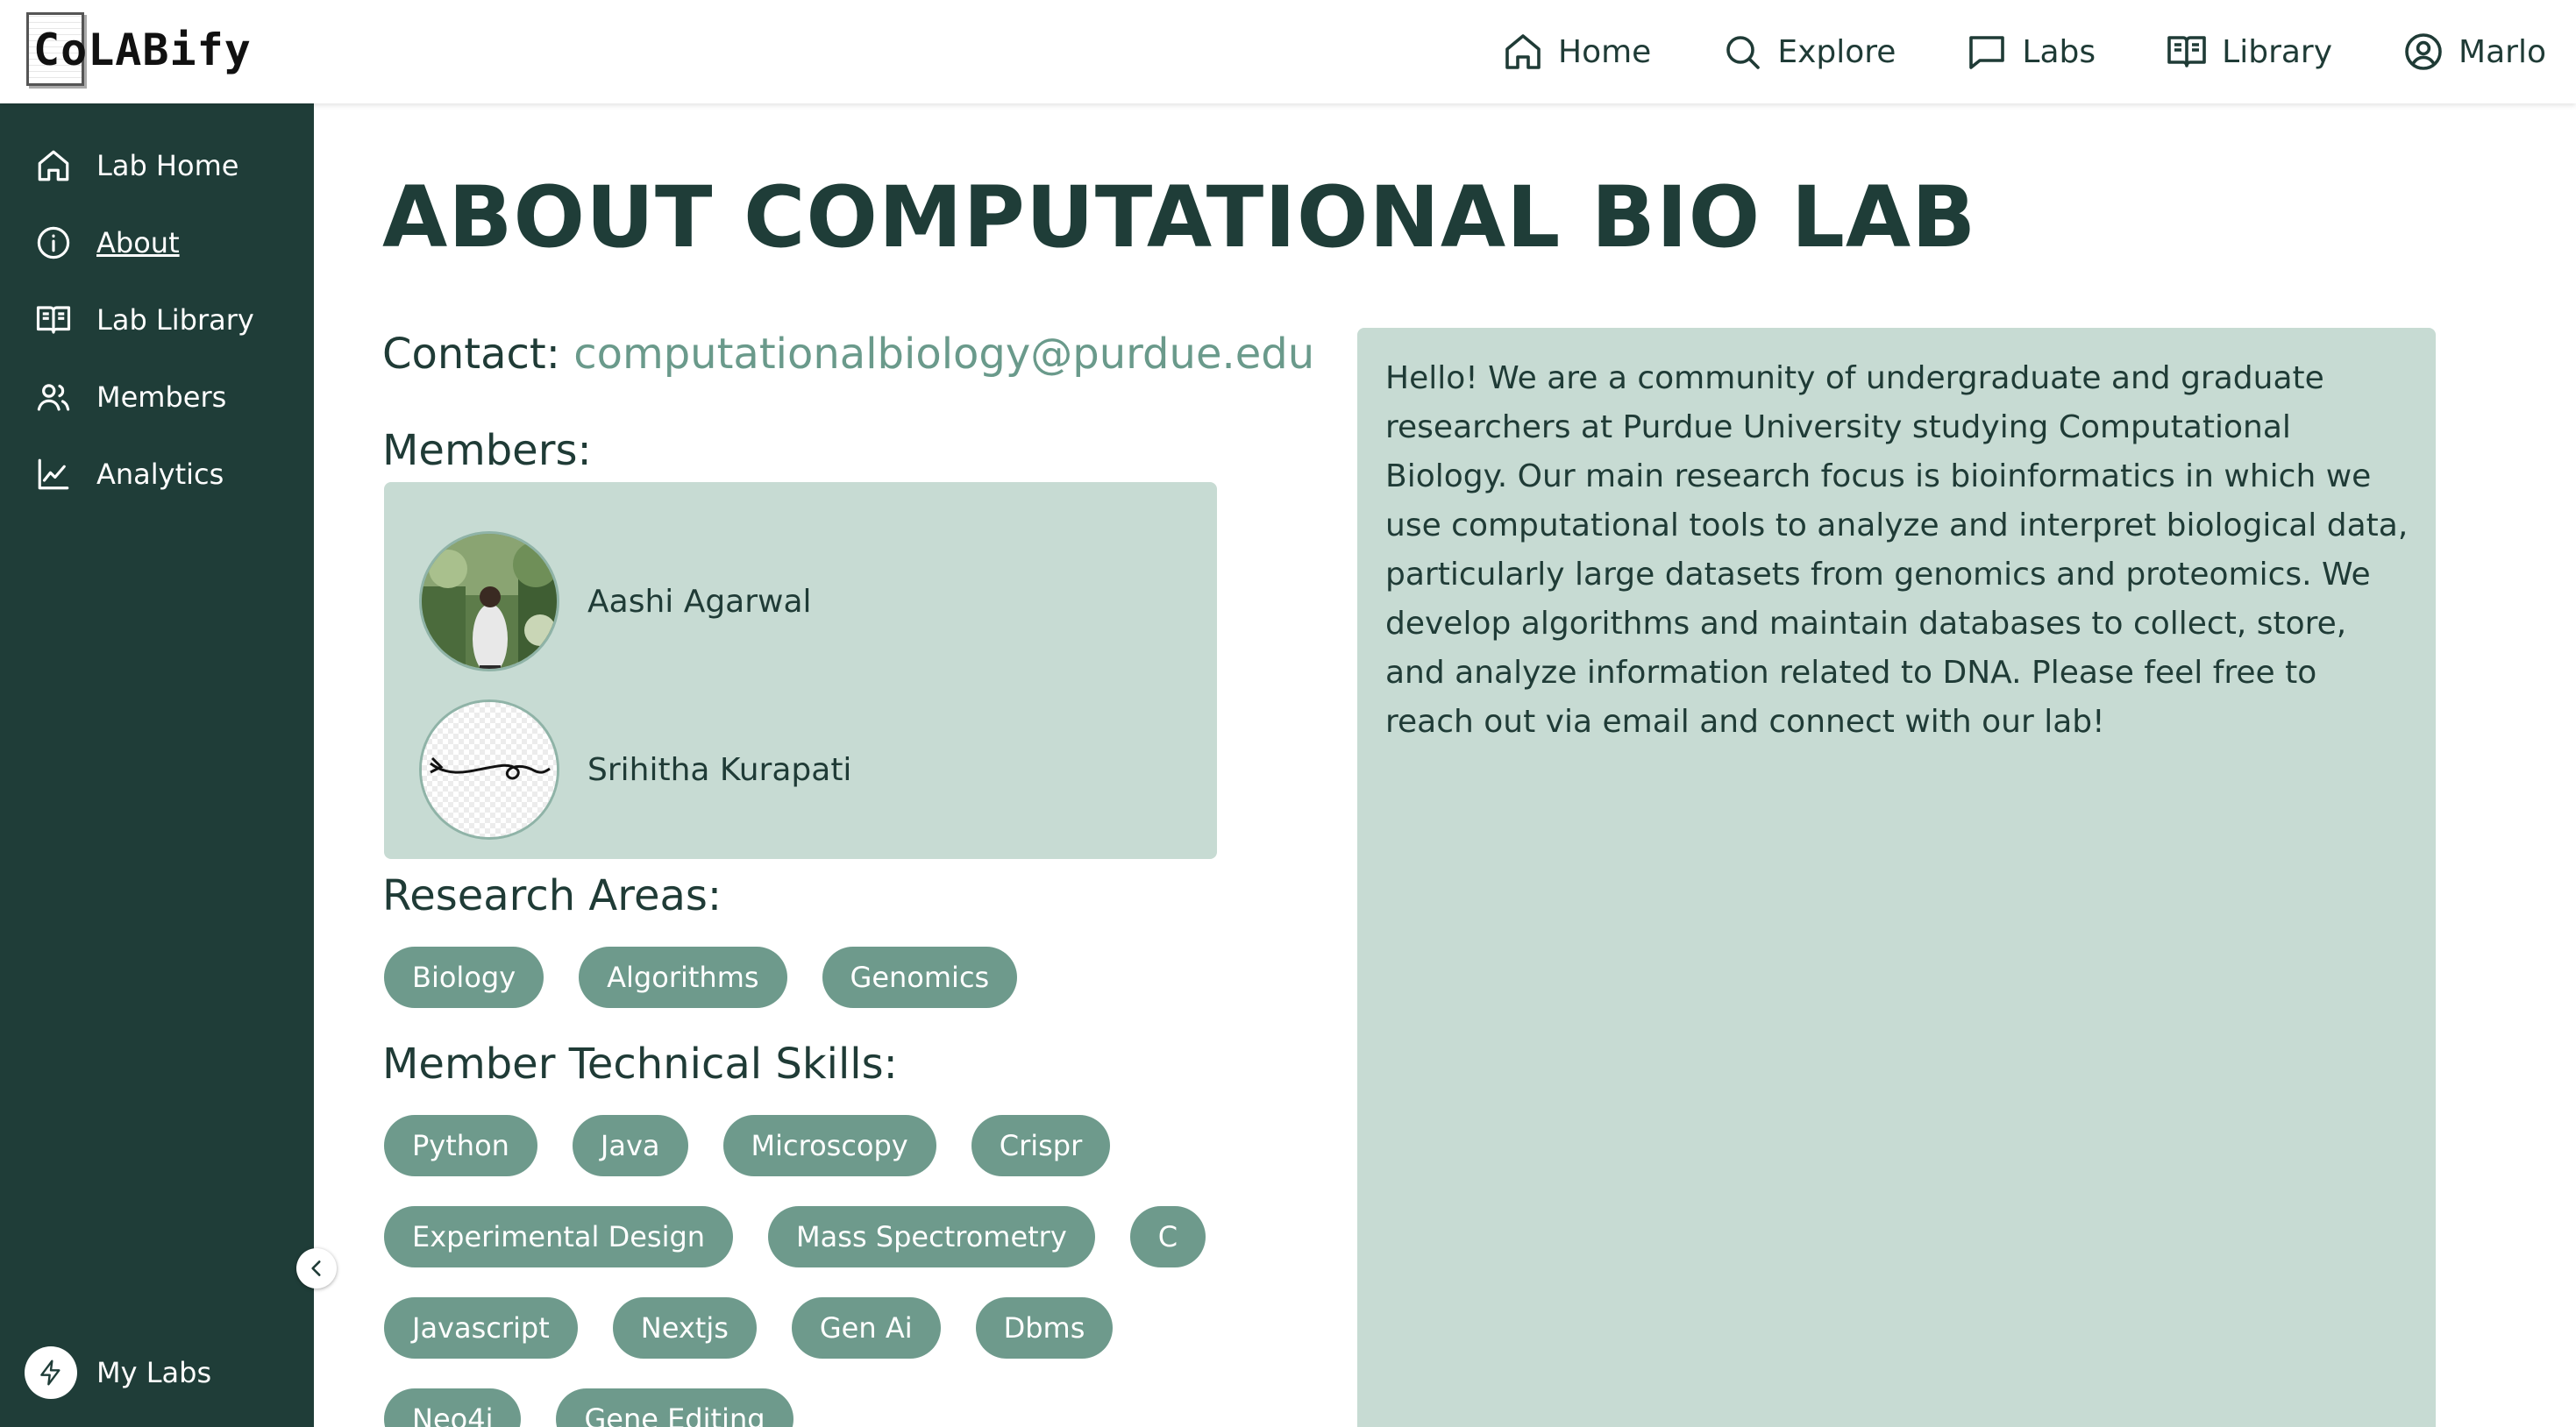 Image resolution: width=2576 pixels, height=1427 pixels. I want to click on skill-chip: Crispr, so click(1041, 1145).